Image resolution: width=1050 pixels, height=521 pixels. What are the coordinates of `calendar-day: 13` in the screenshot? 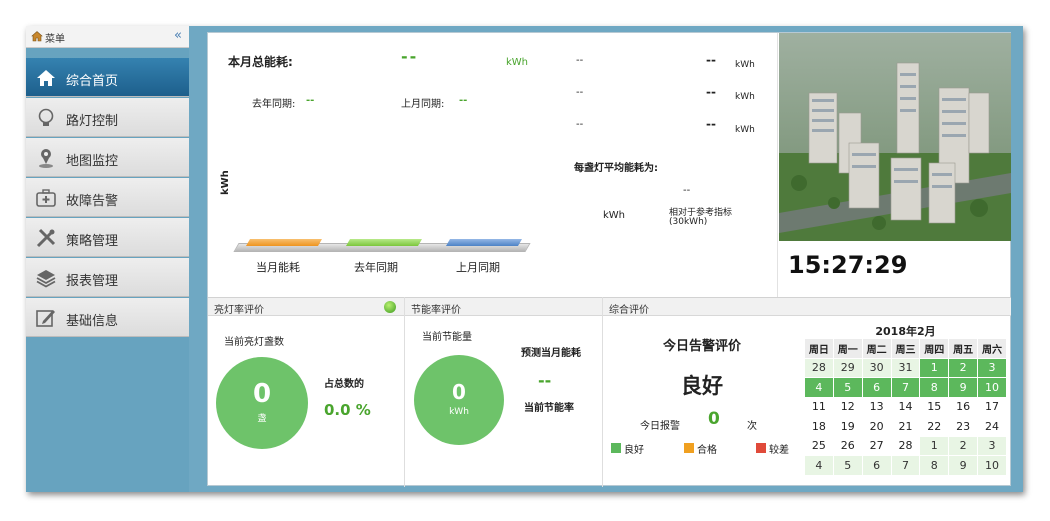 It's located at (876, 406).